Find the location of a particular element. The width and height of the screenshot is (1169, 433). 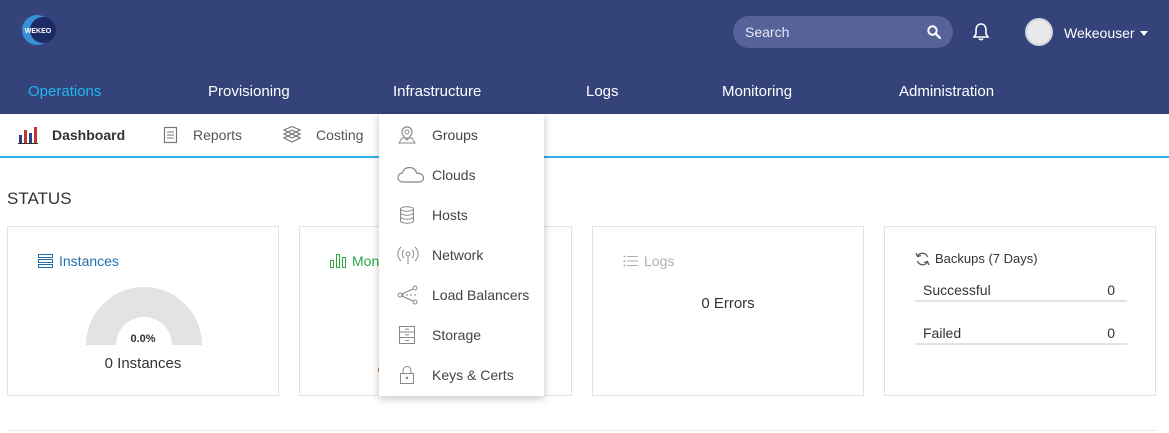

menu-item-clouds: Clouds is located at coordinates (461, 175).